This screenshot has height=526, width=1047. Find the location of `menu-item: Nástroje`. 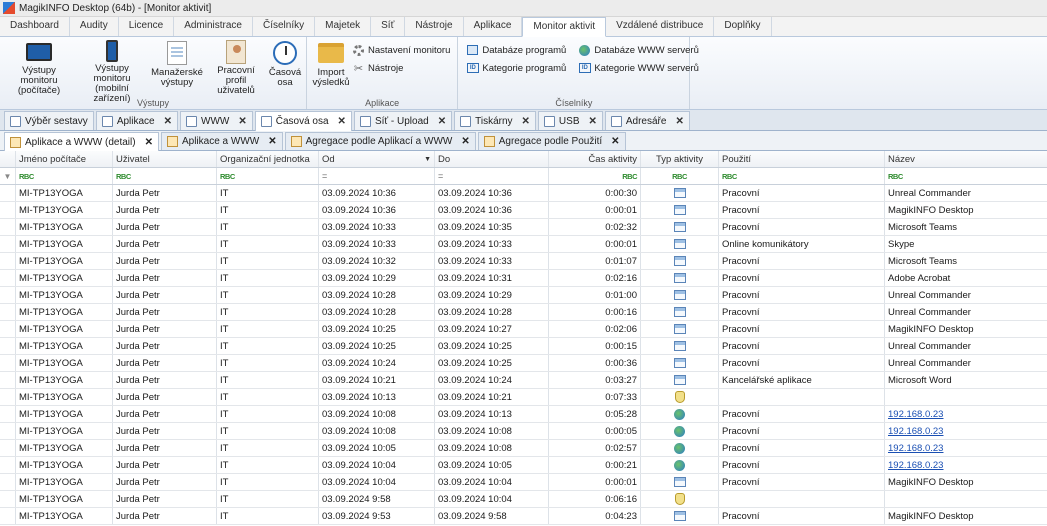

menu-item: Nástroje is located at coordinates (434, 26).